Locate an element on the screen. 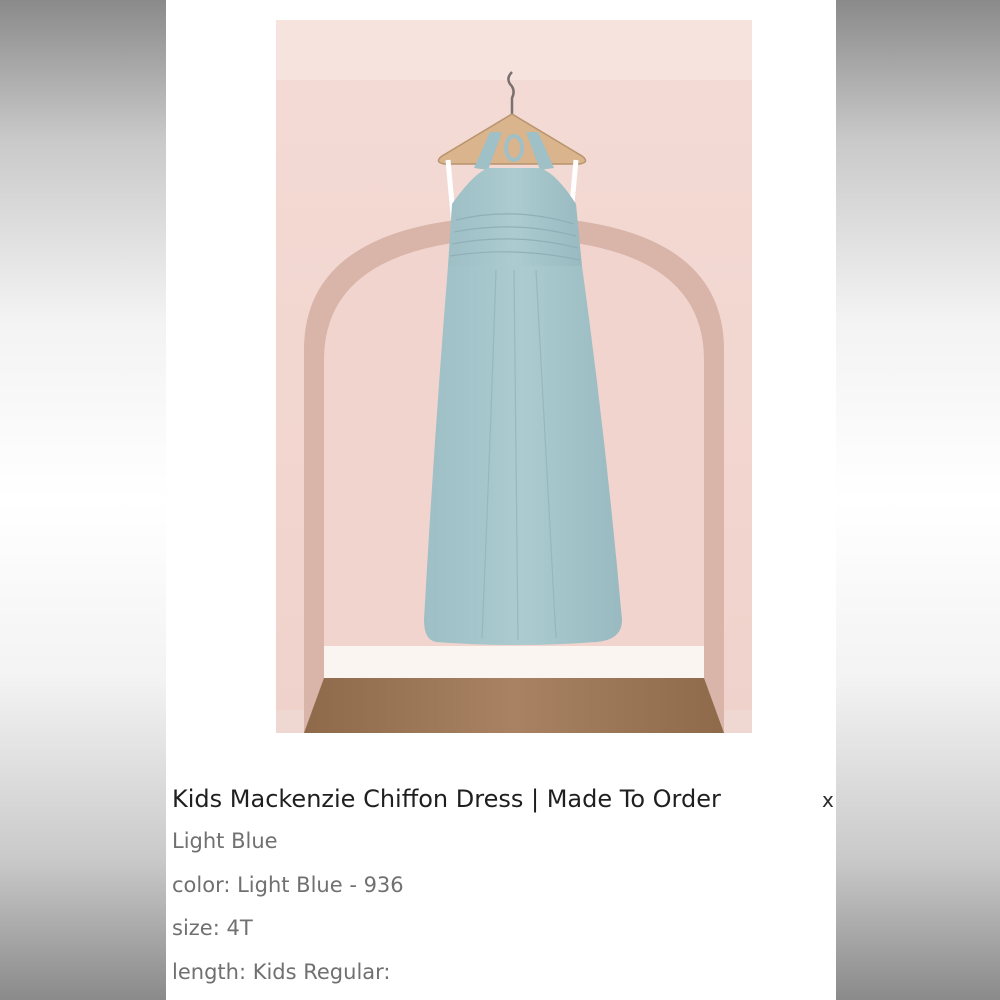 The image size is (1000, 1000). remove-item-button: x is located at coordinates (828, 800).